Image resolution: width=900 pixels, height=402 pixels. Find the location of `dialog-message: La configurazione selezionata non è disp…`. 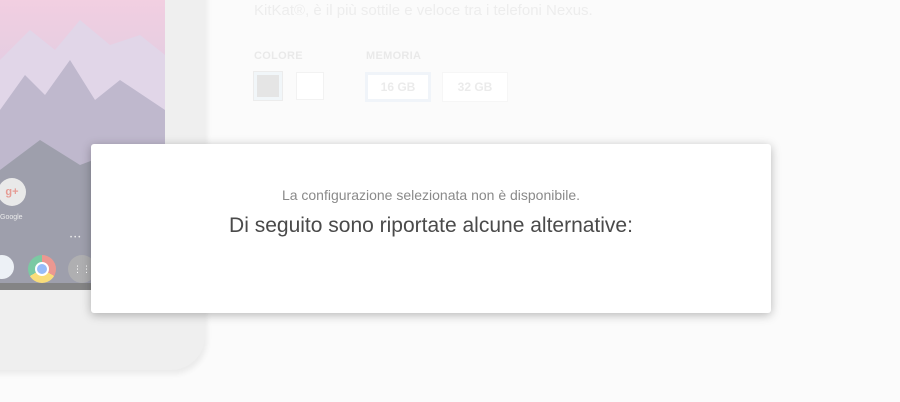

dialog-message: La configurazione selezionata non è disp… is located at coordinates (431, 195).